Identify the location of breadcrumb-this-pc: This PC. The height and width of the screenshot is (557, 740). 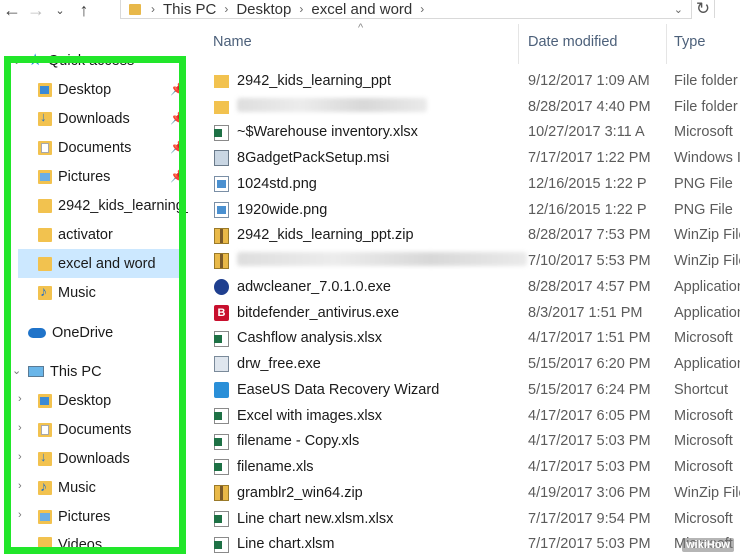
(189, 9).